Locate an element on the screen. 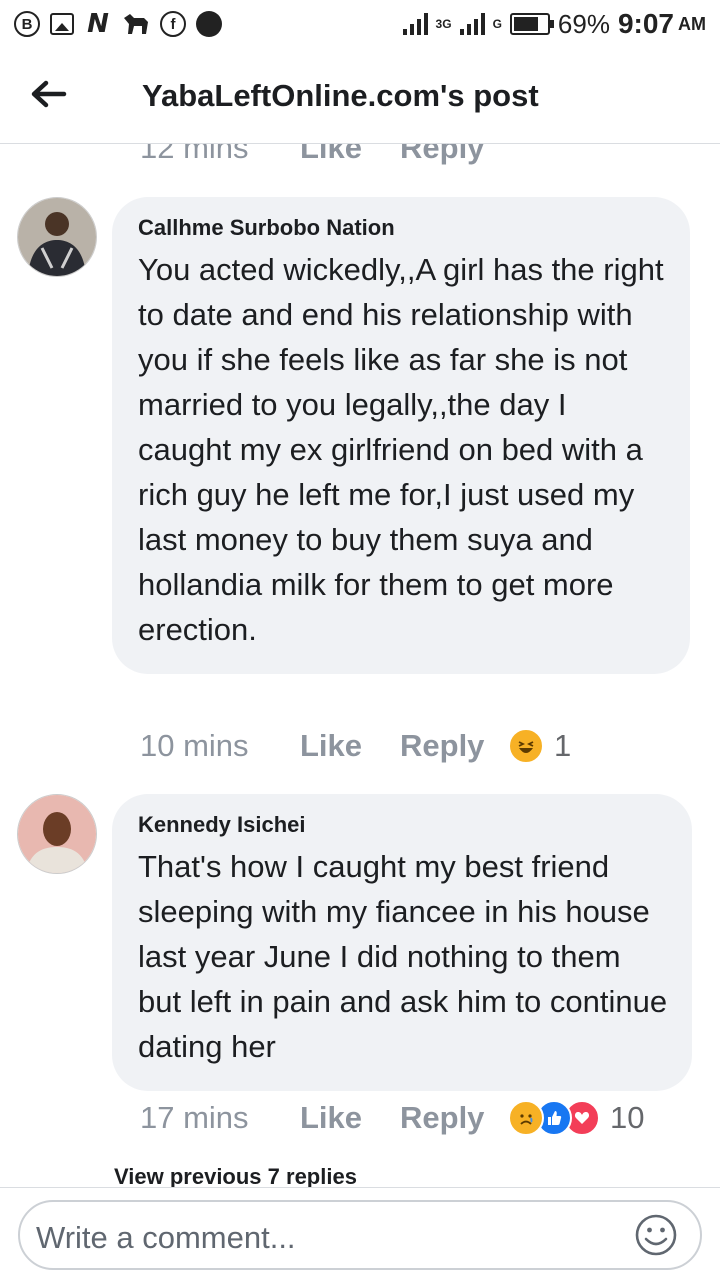 This screenshot has height=1281, width=720. record-dot-icon is located at coordinates (209, 24).